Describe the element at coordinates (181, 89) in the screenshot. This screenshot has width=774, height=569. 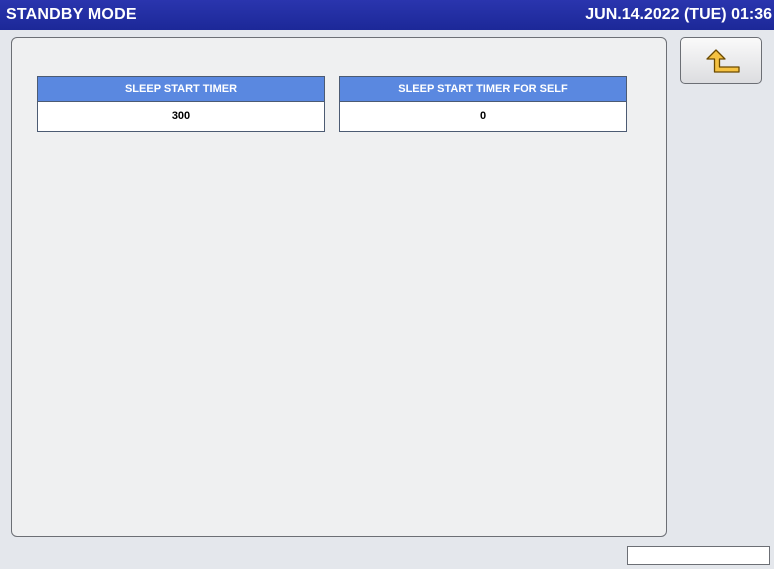
I see `setting-label: SLEEP START TIMER` at that location.